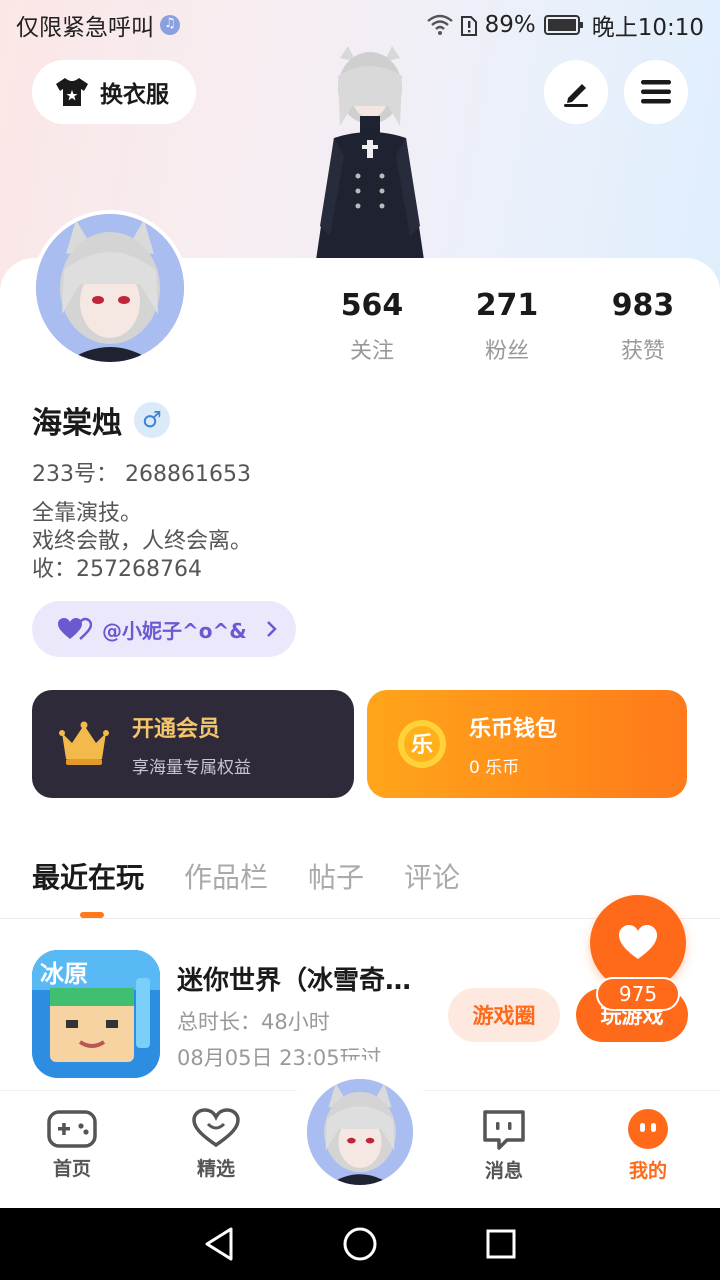  Describe the element at coordinates (432, 876) in the screenshot. I see `tab-comments: 评论` at that location.